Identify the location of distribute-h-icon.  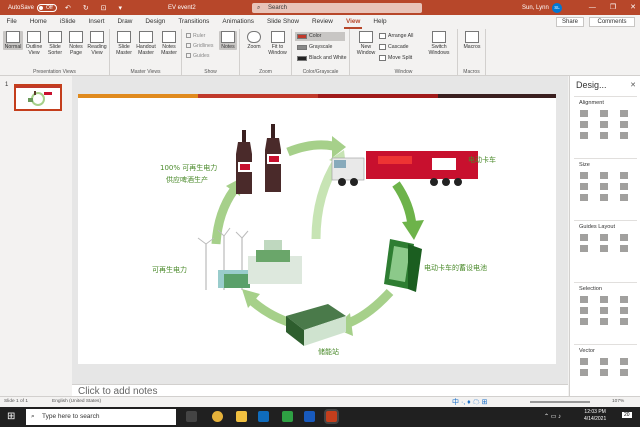
(584, 135).